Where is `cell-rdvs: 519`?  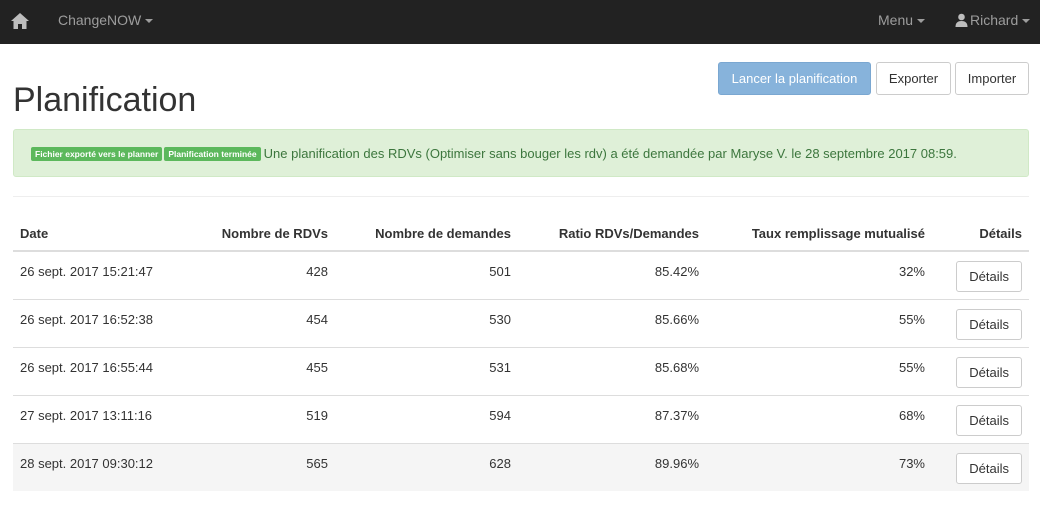 cell-rdvs: 519 is located at coordinates (264, 418).